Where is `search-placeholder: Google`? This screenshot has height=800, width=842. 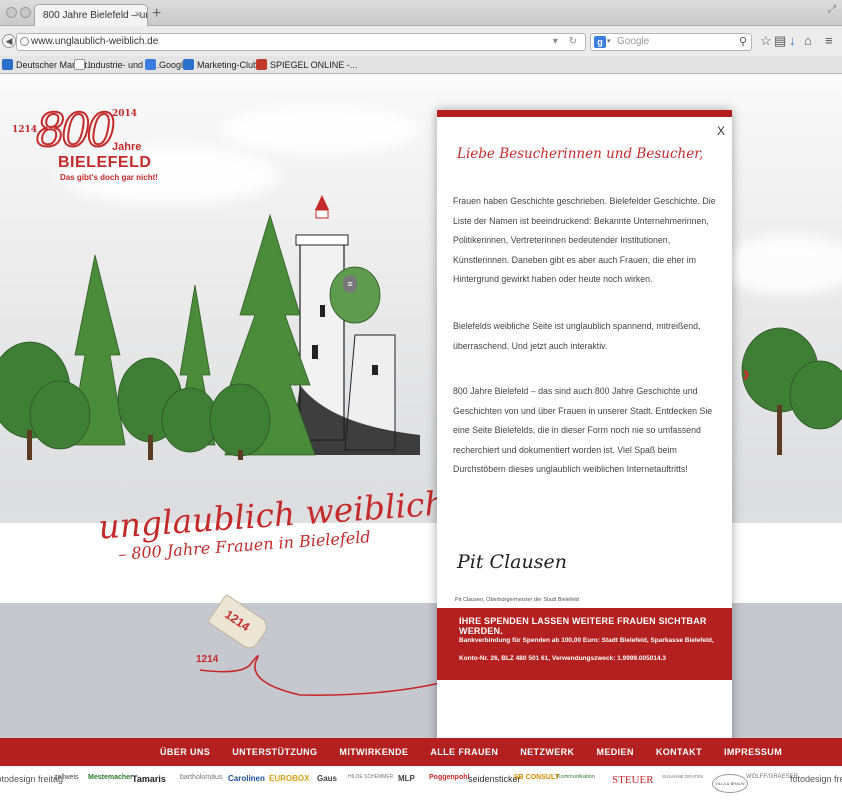
search-placeholder: Google is located at coordinates (633, 41).